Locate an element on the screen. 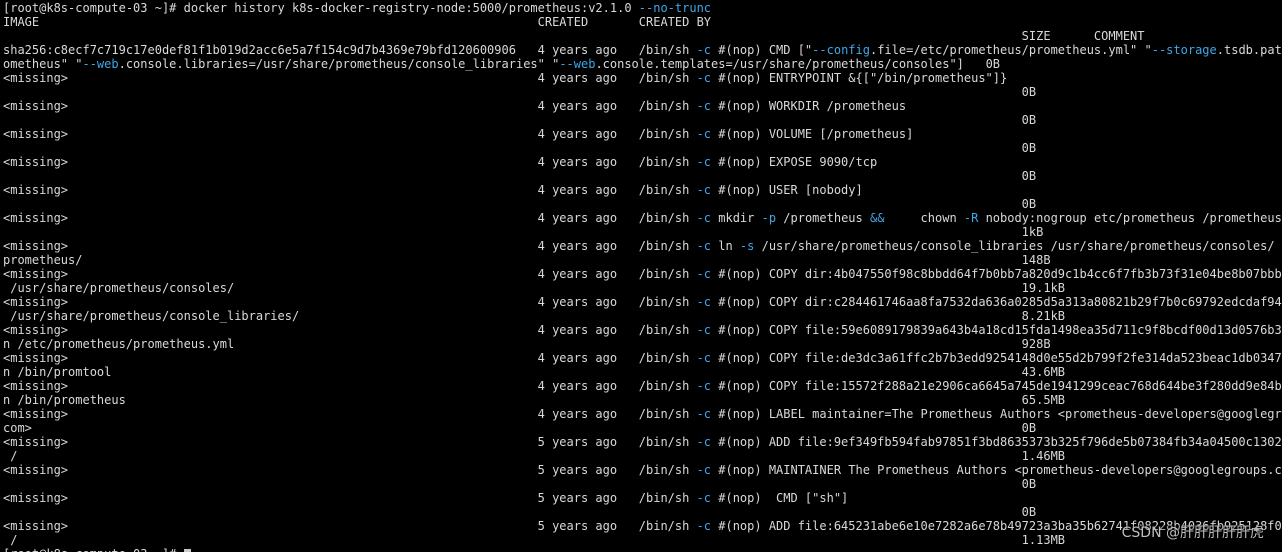  output-line: n /bin/promtool 43.6MB is located at coordinates (534, 372).